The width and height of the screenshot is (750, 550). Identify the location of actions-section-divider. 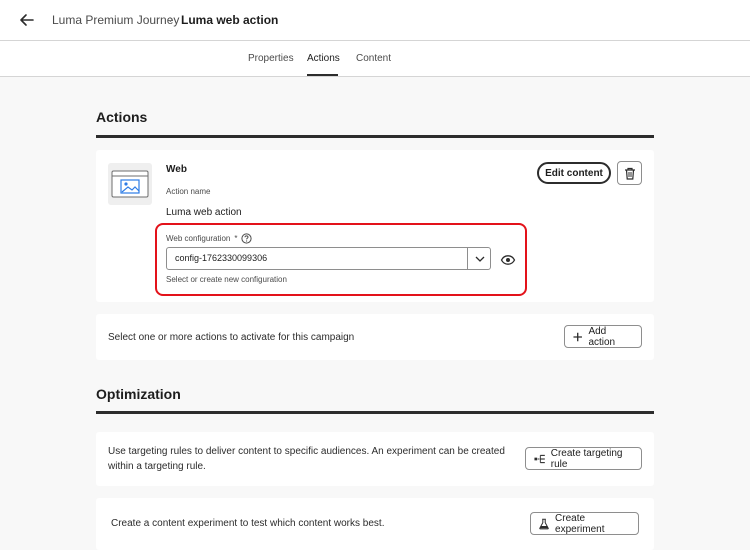
(375, 136).